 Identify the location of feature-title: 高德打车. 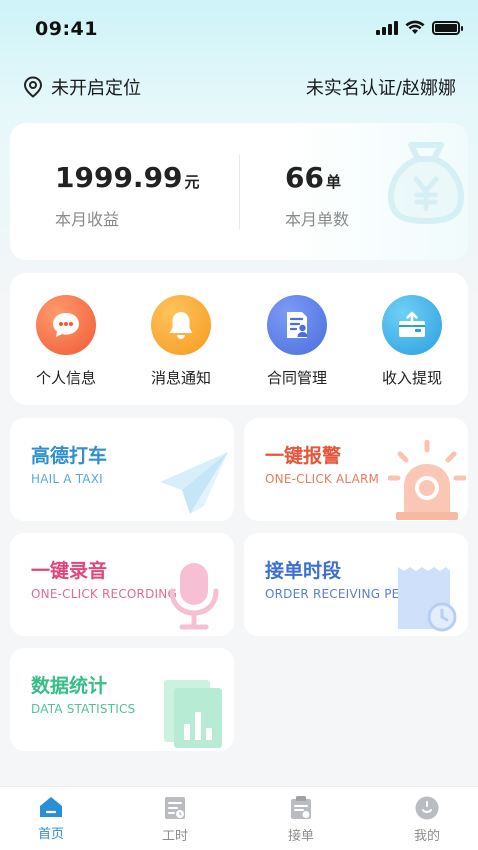
(69, 456).